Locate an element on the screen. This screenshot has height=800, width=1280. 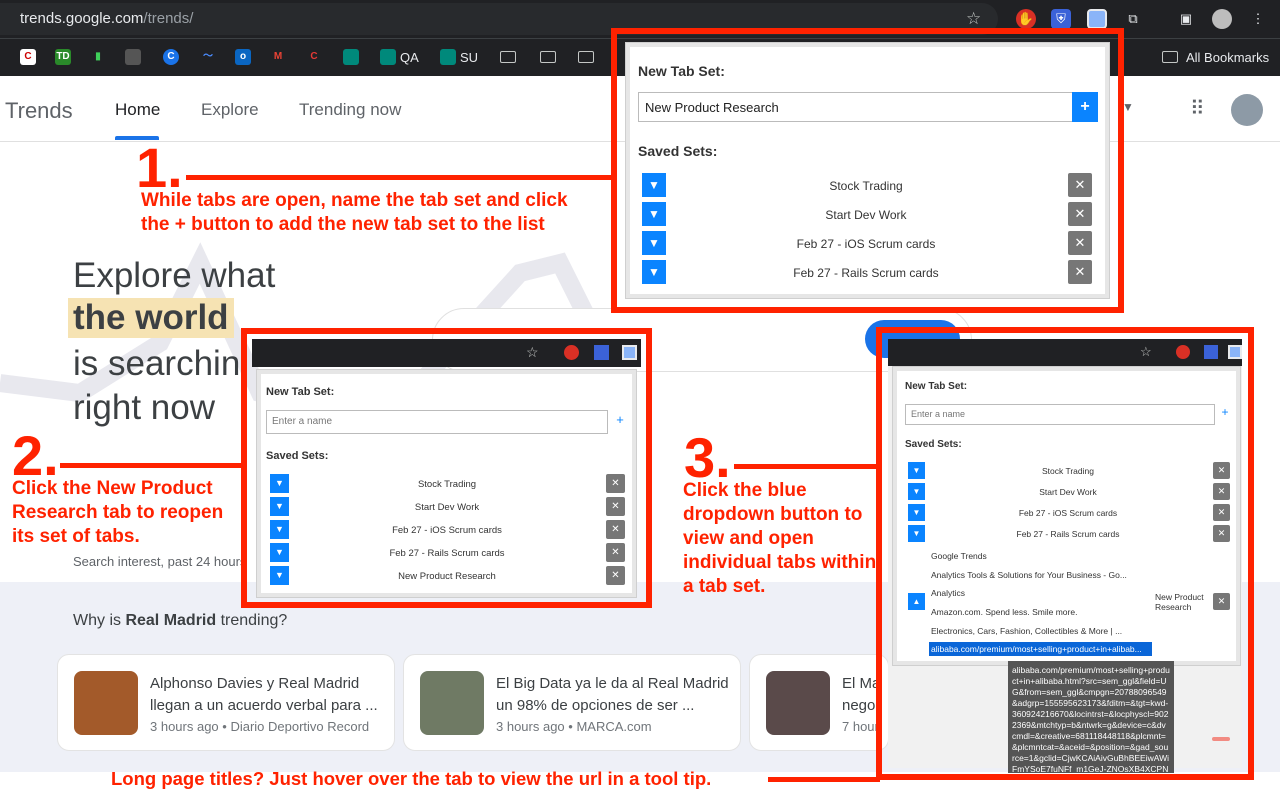
step-3-number: 3. is located at coordinates (707, 457).